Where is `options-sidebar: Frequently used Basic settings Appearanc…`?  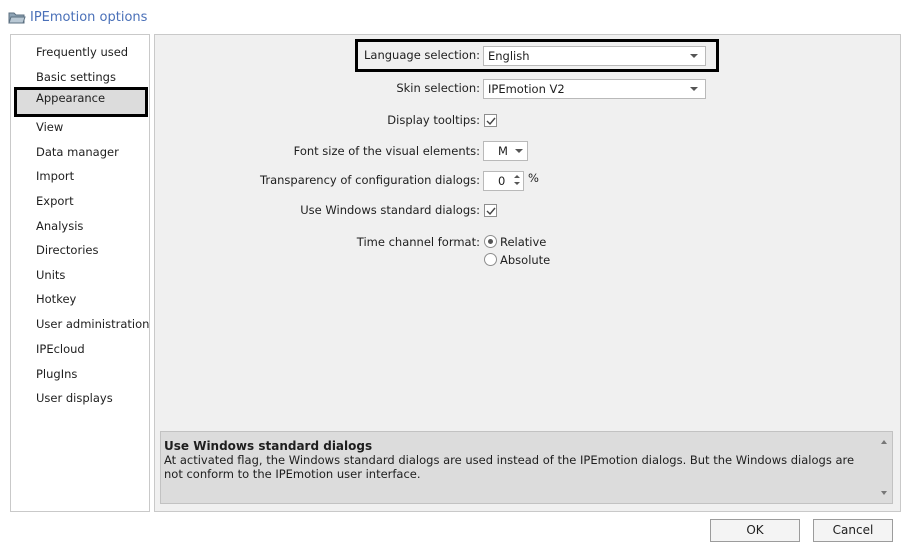 options-sidebar: Frequently used Basic settings Appearanc… is located at coordinates (80, 273).